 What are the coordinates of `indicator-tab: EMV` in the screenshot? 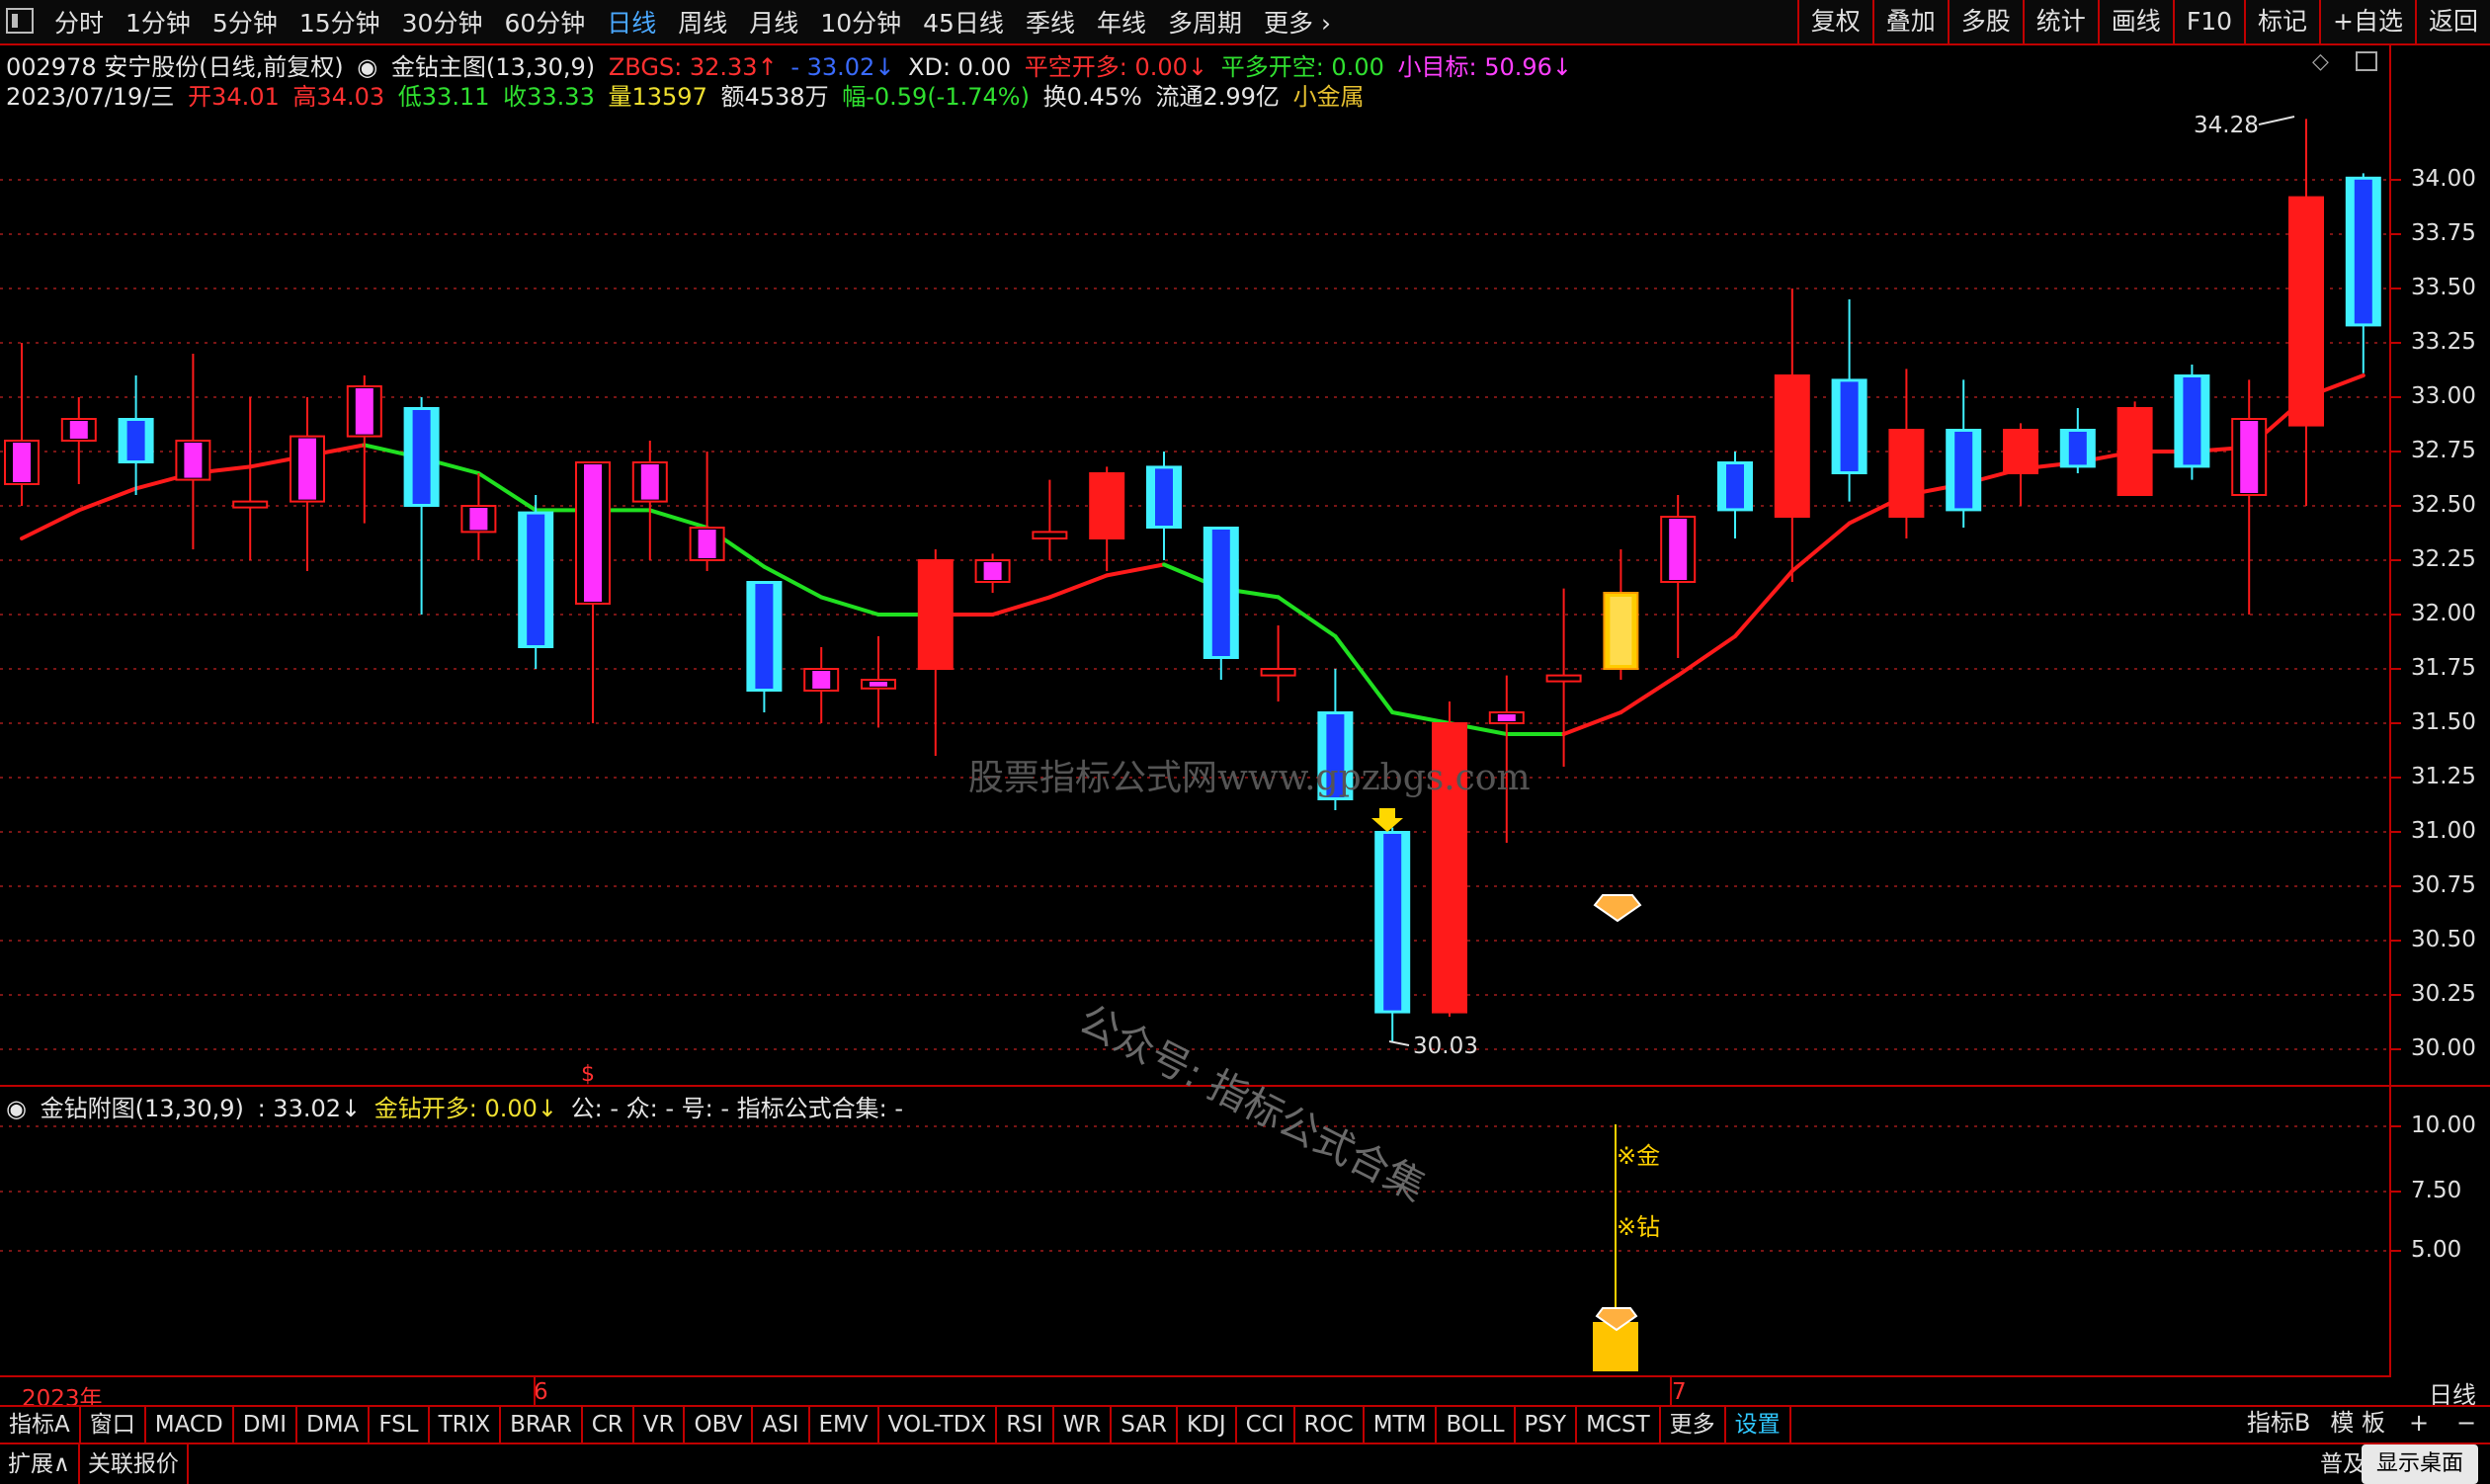 It's located at (844, 1425).